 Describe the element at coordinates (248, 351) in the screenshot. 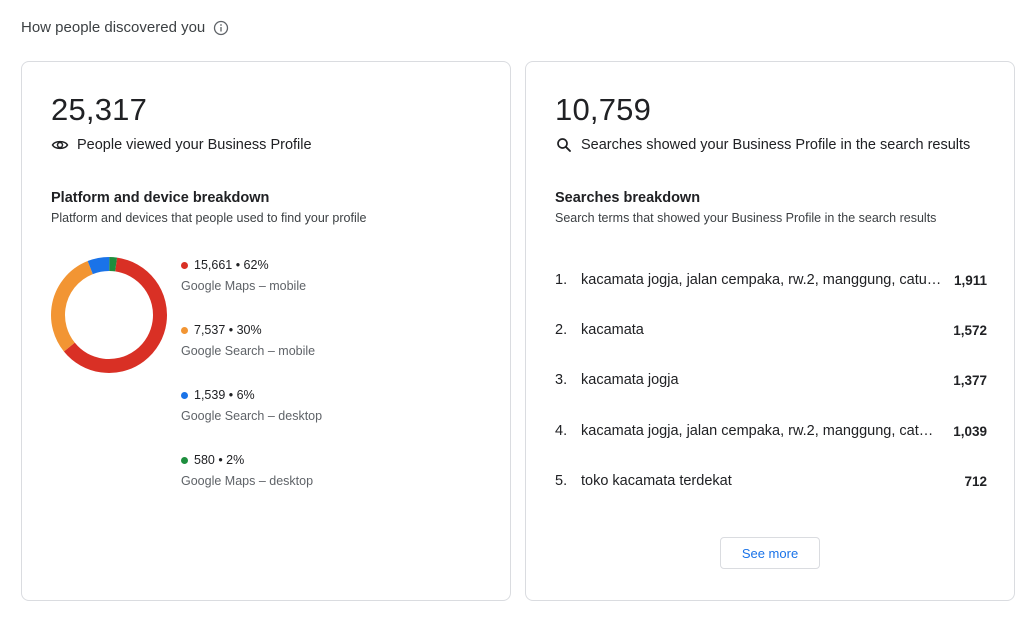

I see `legend-label: Google Search – mobile` at that location.